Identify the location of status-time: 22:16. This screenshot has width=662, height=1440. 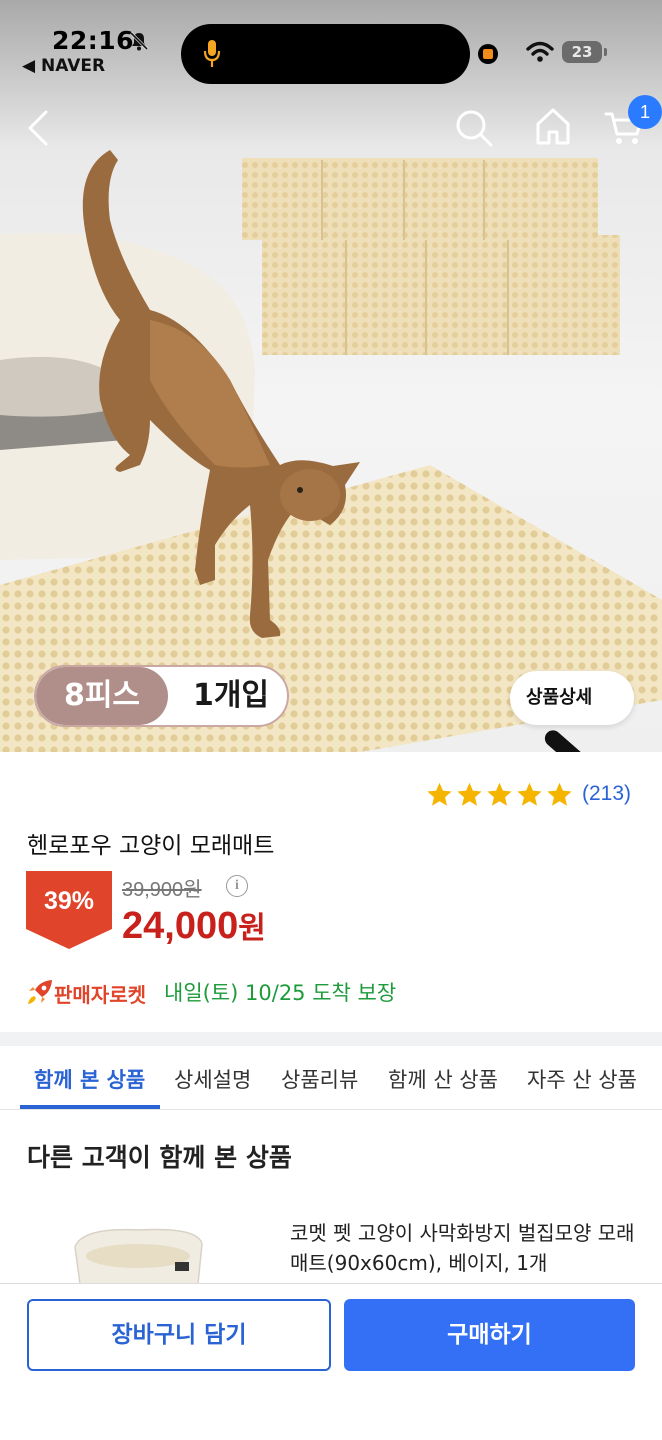
(93, 40).